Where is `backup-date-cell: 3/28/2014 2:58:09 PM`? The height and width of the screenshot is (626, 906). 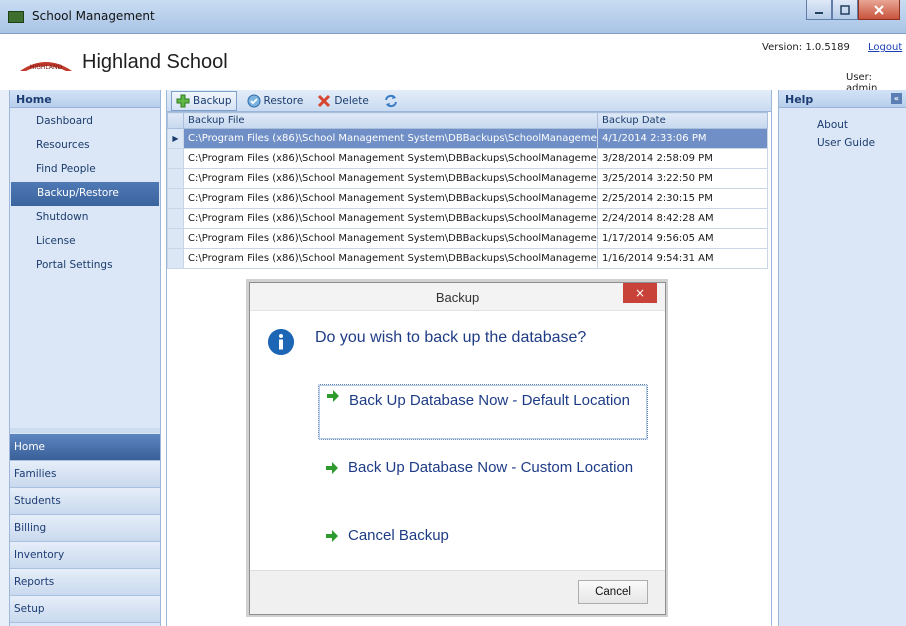
backup-date-cell: 3/28/2014 2:58:09 PM is located at coordinates (682, 158).